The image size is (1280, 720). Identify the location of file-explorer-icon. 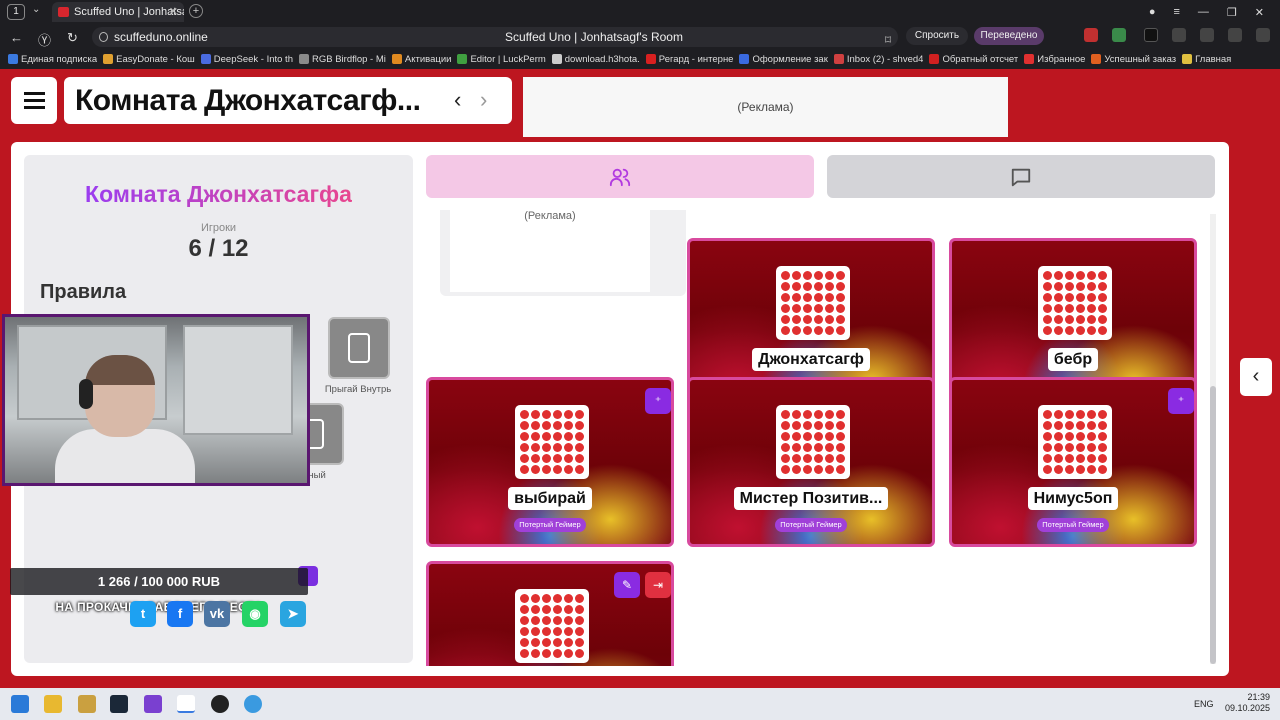
(53, 704).